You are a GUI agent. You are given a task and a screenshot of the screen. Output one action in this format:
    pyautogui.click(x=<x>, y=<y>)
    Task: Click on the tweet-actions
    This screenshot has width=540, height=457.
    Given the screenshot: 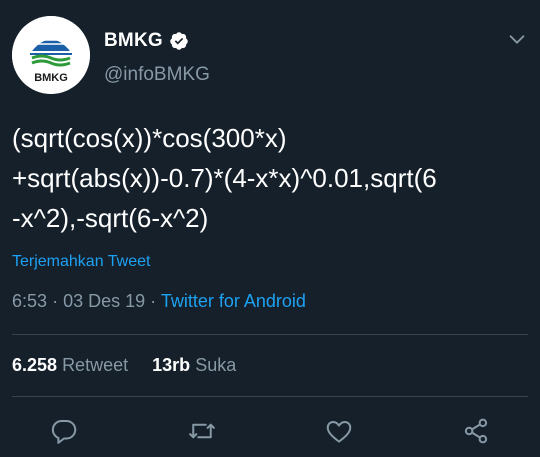 What is the action you would take?
    pyautogui.click(x=270, y=432)
    